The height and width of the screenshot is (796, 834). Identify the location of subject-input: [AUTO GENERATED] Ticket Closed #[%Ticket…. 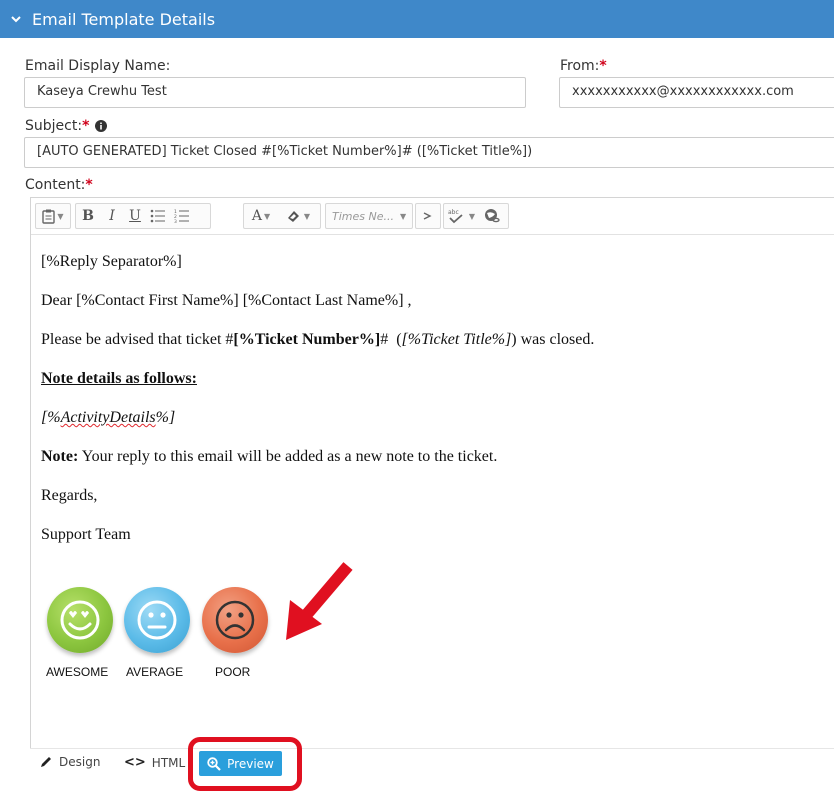
(429, 152).